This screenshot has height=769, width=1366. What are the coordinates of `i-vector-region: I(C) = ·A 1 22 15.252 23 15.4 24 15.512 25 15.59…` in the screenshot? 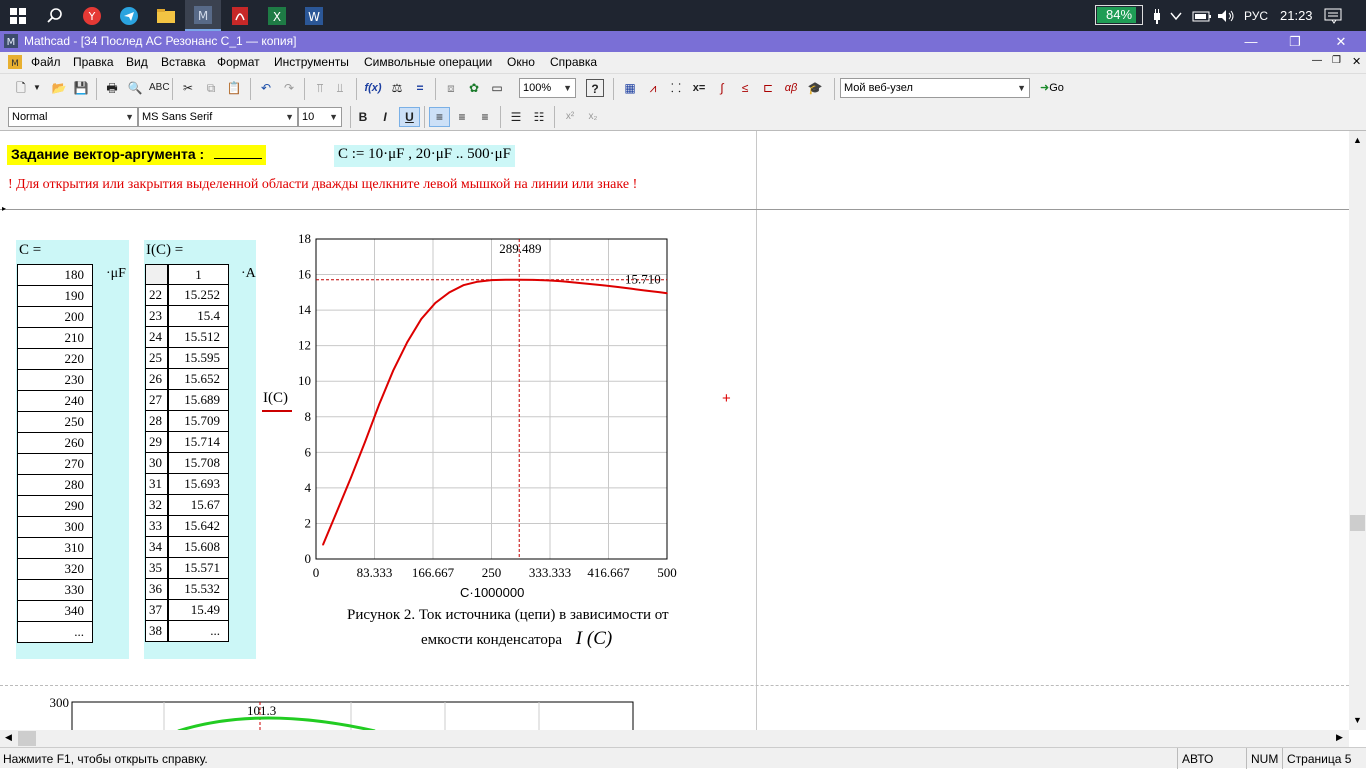 It's located at (200, 449).